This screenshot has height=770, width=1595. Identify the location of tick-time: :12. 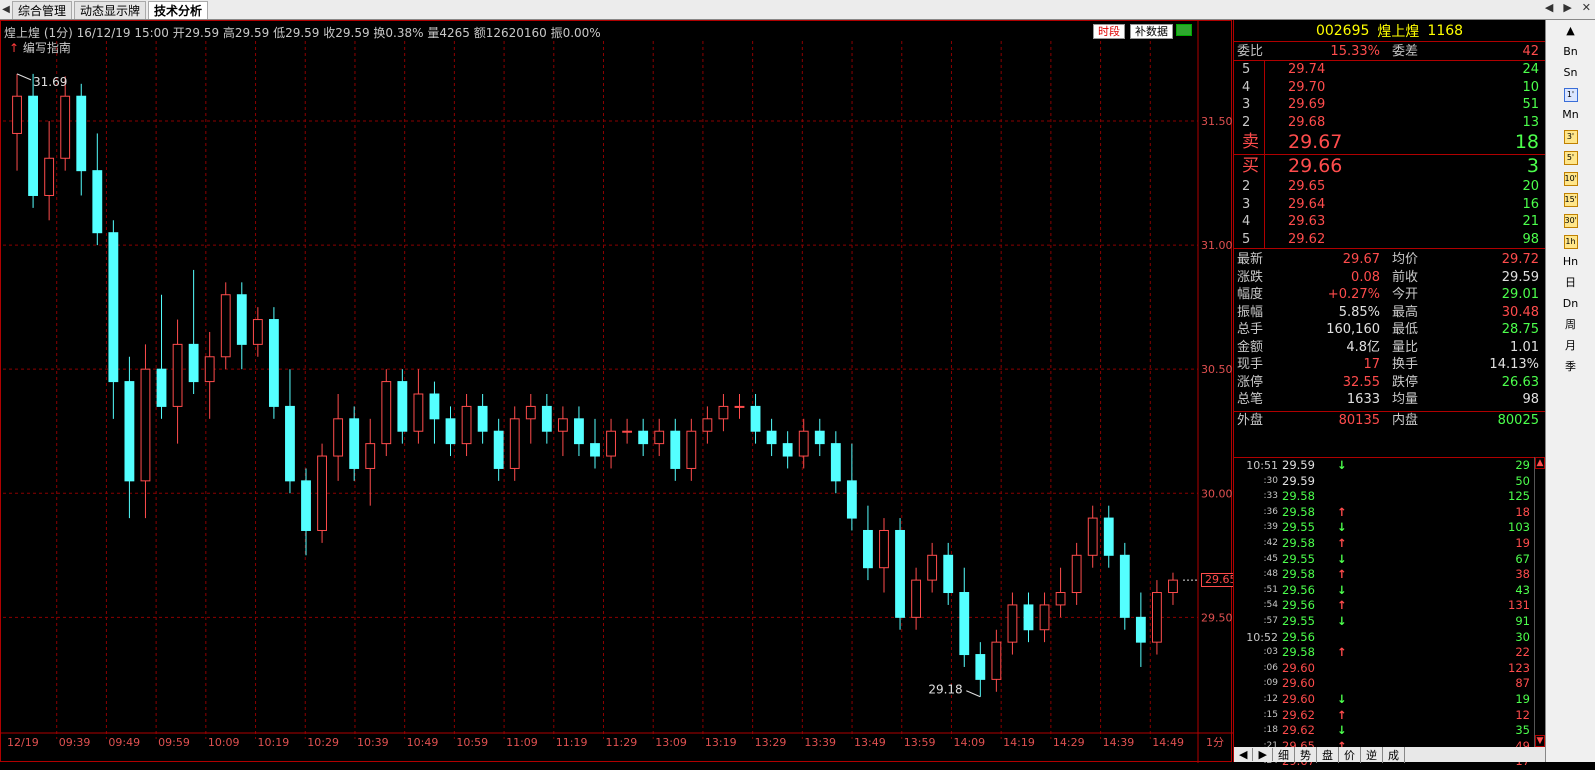
(1270, 698).